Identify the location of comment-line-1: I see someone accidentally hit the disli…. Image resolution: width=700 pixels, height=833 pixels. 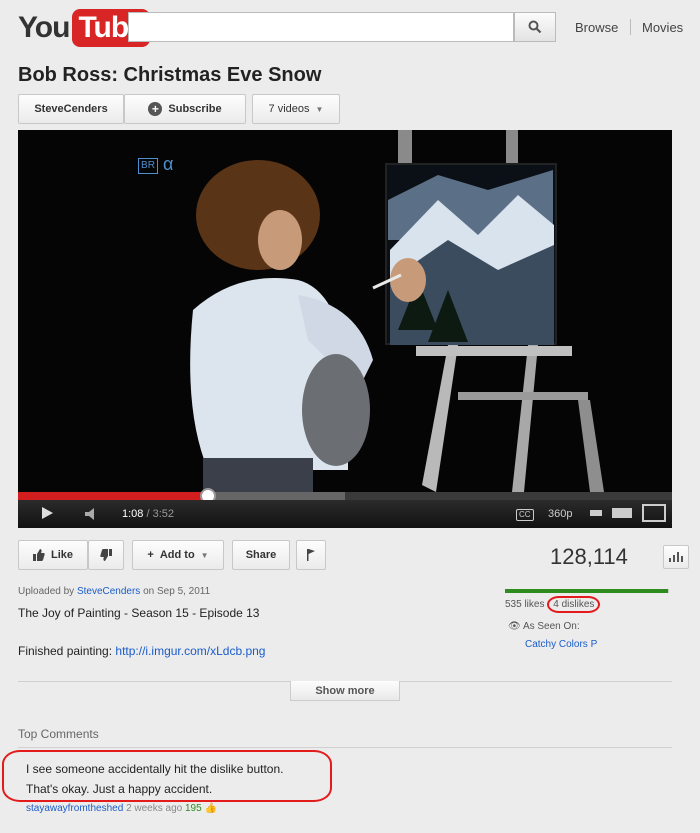
(155, 769).